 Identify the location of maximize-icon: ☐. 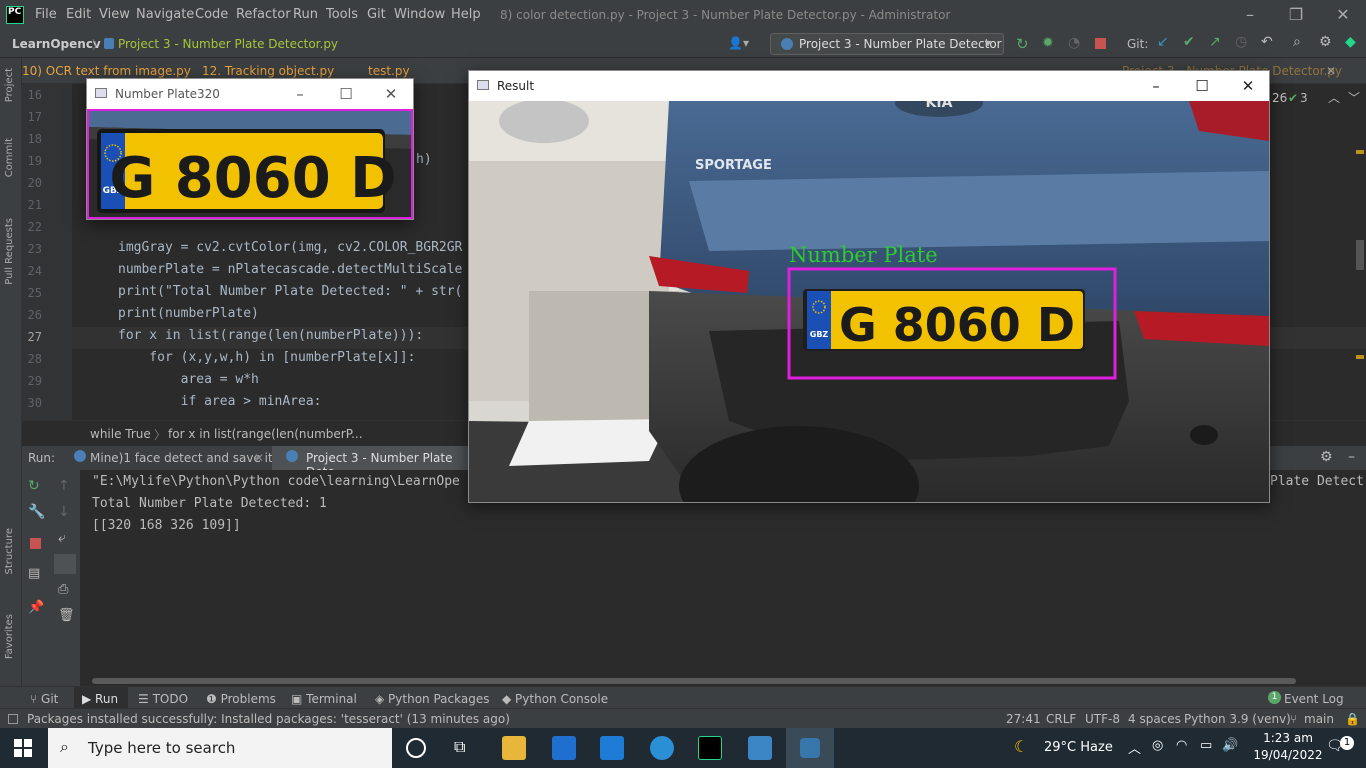
(1202, 86).